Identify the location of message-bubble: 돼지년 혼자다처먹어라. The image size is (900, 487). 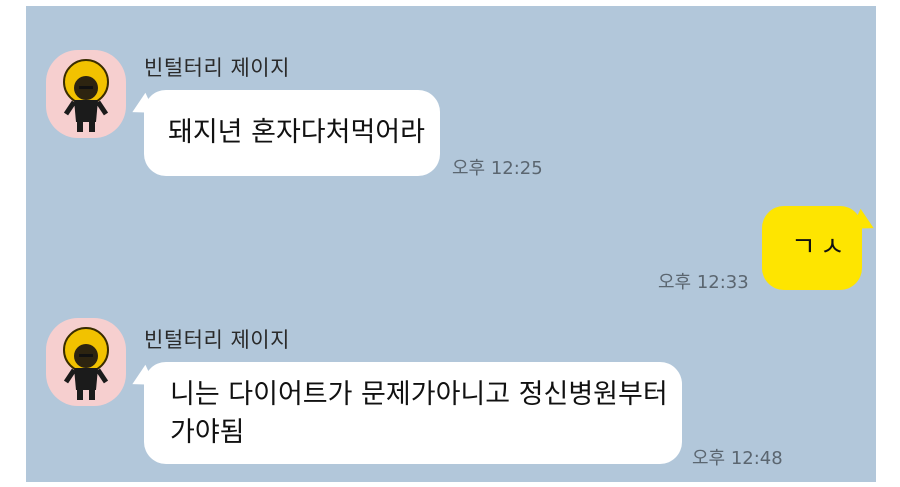
(292, 133).